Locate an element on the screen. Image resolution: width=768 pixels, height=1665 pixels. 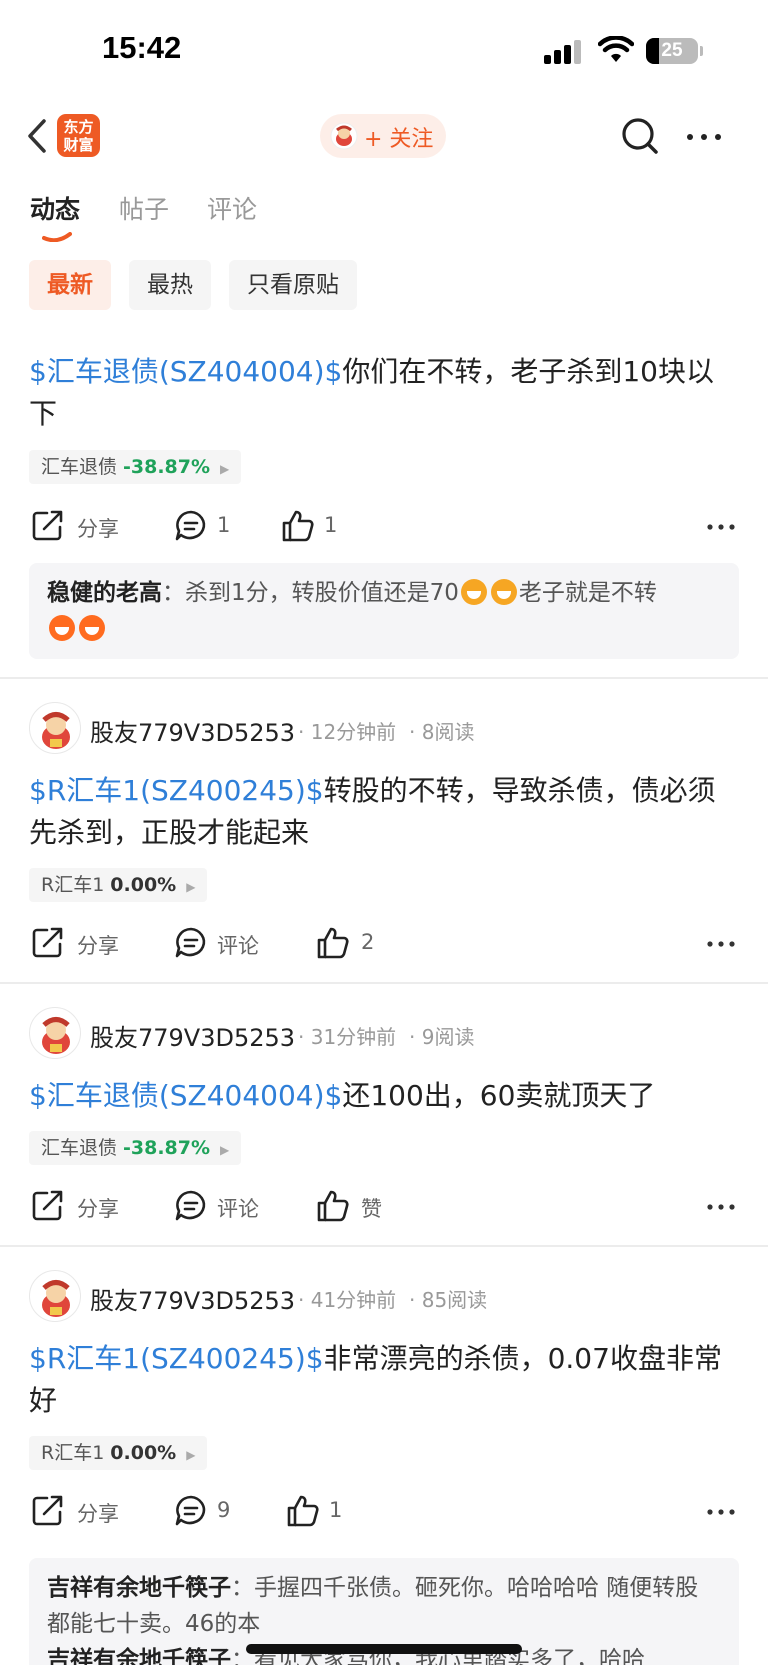
post-content: $汇车退债(SZ404004)$还100出，60卖就顶天了 is located at coordinates (384, 1096).